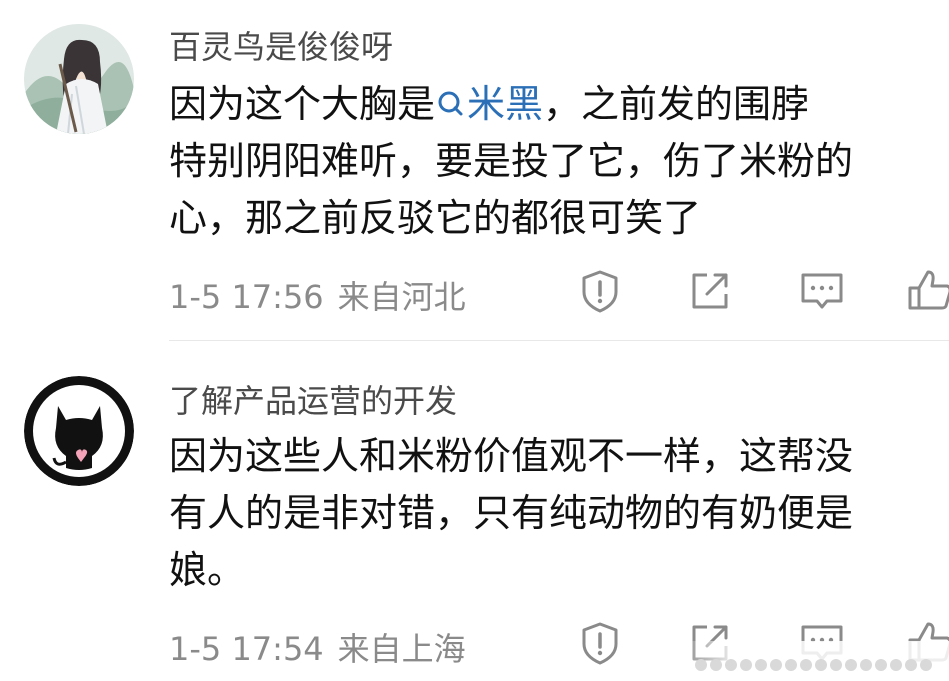  What do you see at coordinates (511, 161) in the screenshot?
I see `comment-line: 特别阴阳难听，要是投了它，伤了米粉的` at bounding box center [511, 161].